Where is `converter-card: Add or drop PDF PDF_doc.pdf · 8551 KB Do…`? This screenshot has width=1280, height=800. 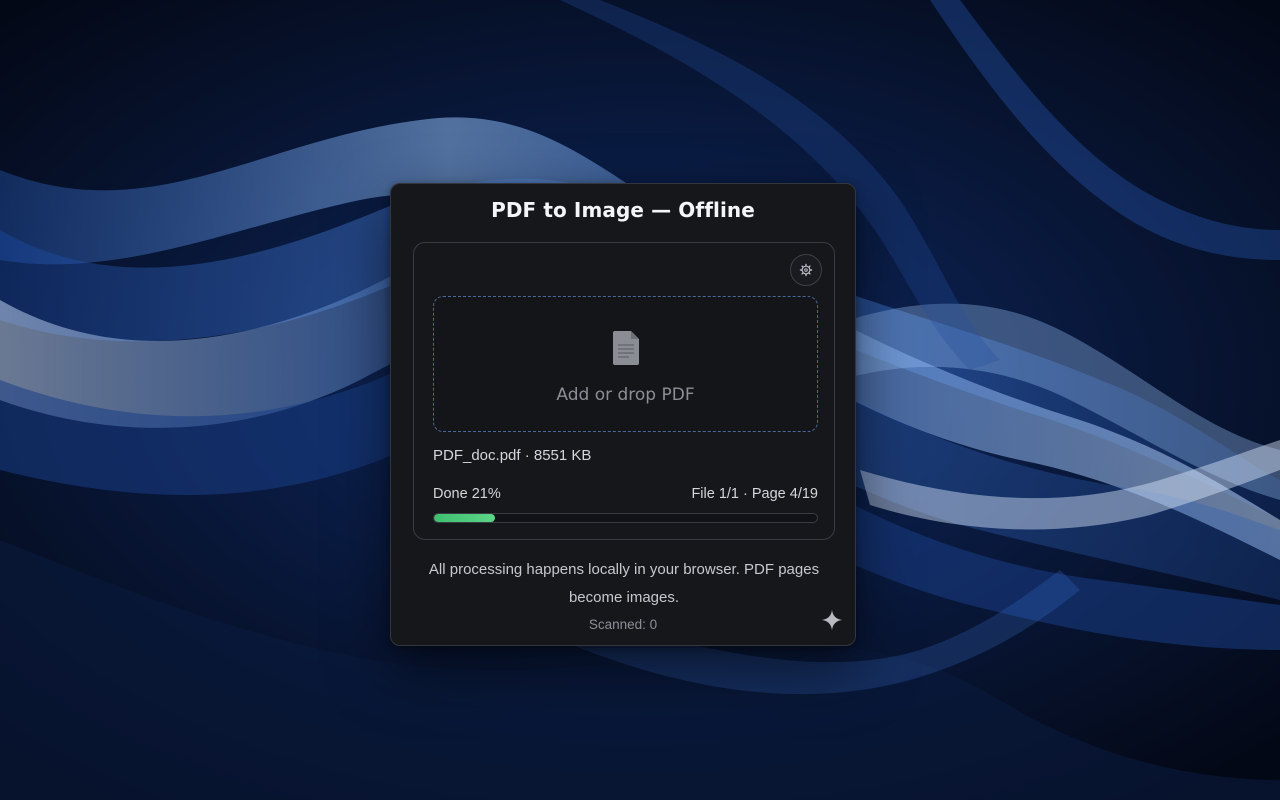 converter-card: Add or drop PDF PDF_doc.pdf · 8551 KB Do… is located at coordinates (624, 391).